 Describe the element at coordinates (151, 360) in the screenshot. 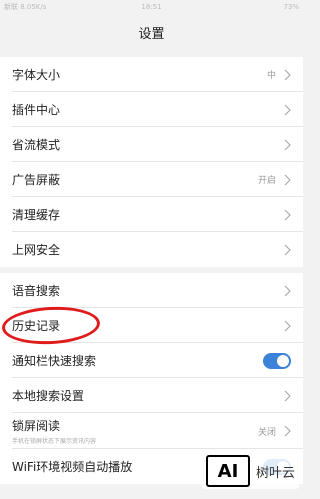

I see `setting-notification-search: 通知栏快速搜索` at that location.